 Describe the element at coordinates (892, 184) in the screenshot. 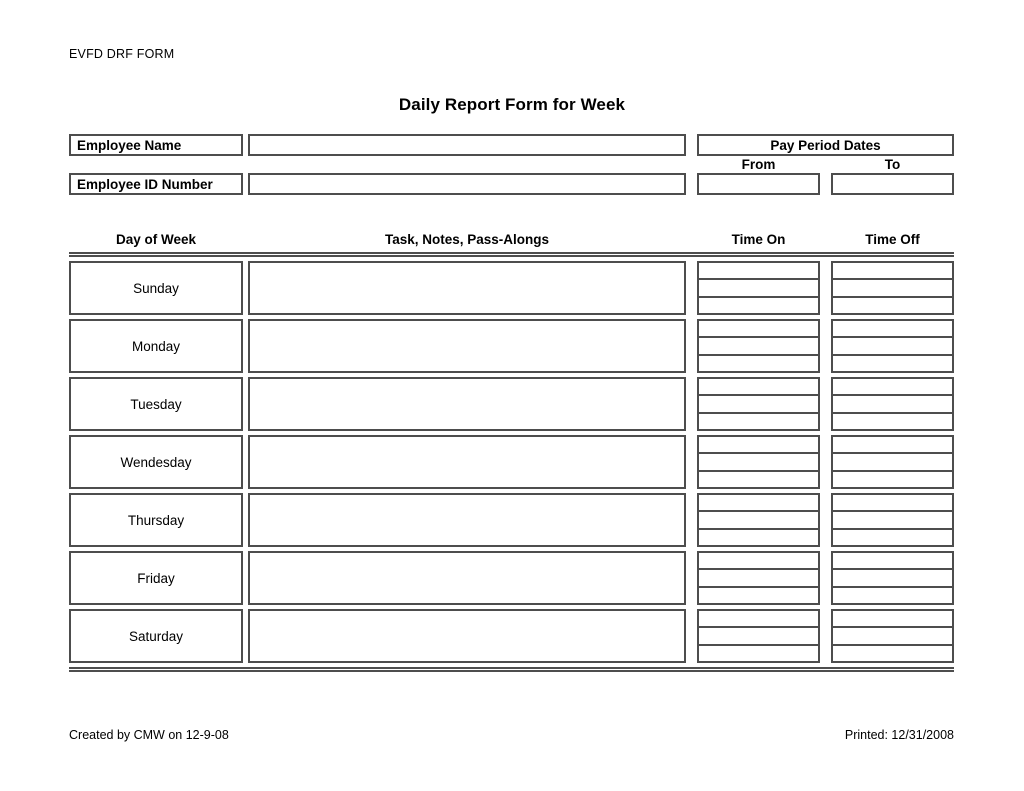

I see `pay-period-to-input` at that location.